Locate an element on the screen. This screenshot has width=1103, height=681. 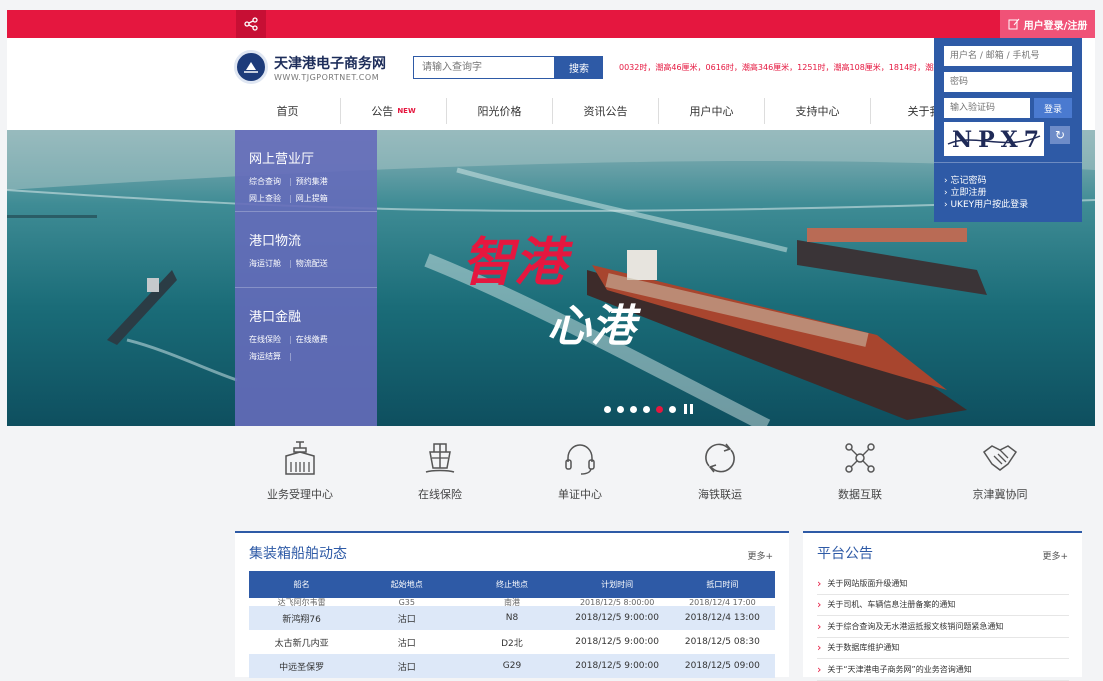
service-jingjinji: 京津冀协同 is located at coordinates (1000, 473).